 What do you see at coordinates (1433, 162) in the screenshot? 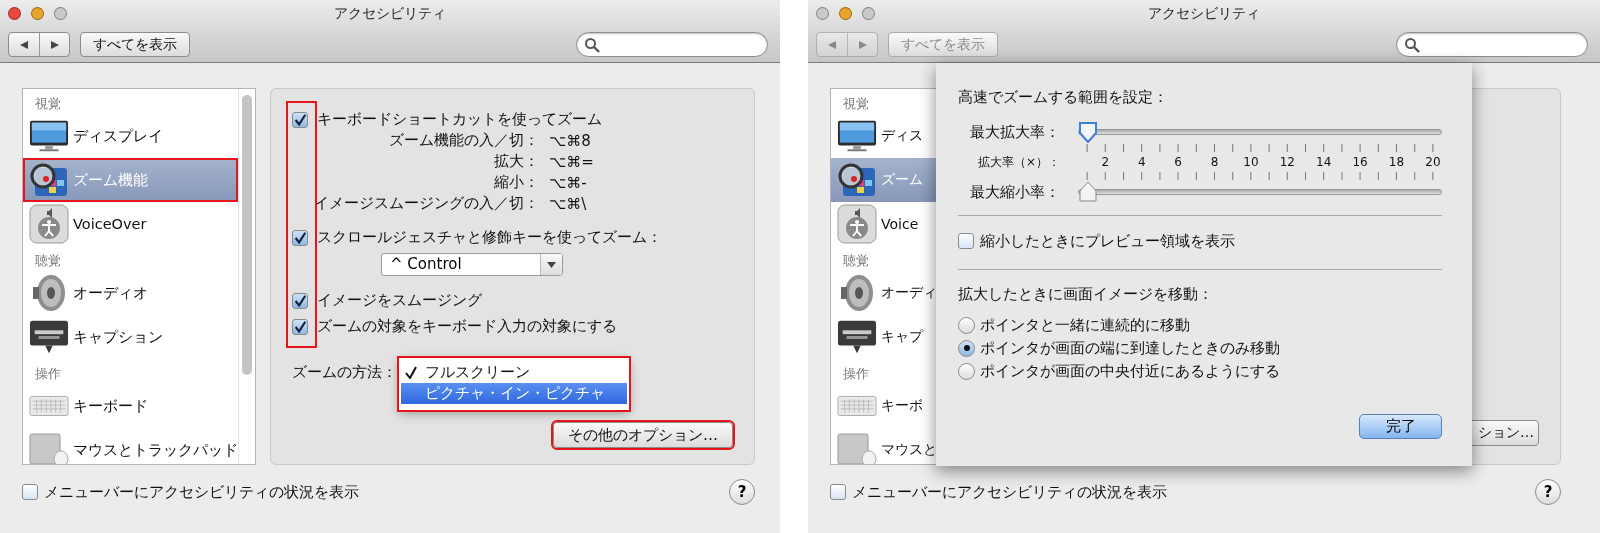
I see `tick-label: 20` at bounding box center [1433, 162].